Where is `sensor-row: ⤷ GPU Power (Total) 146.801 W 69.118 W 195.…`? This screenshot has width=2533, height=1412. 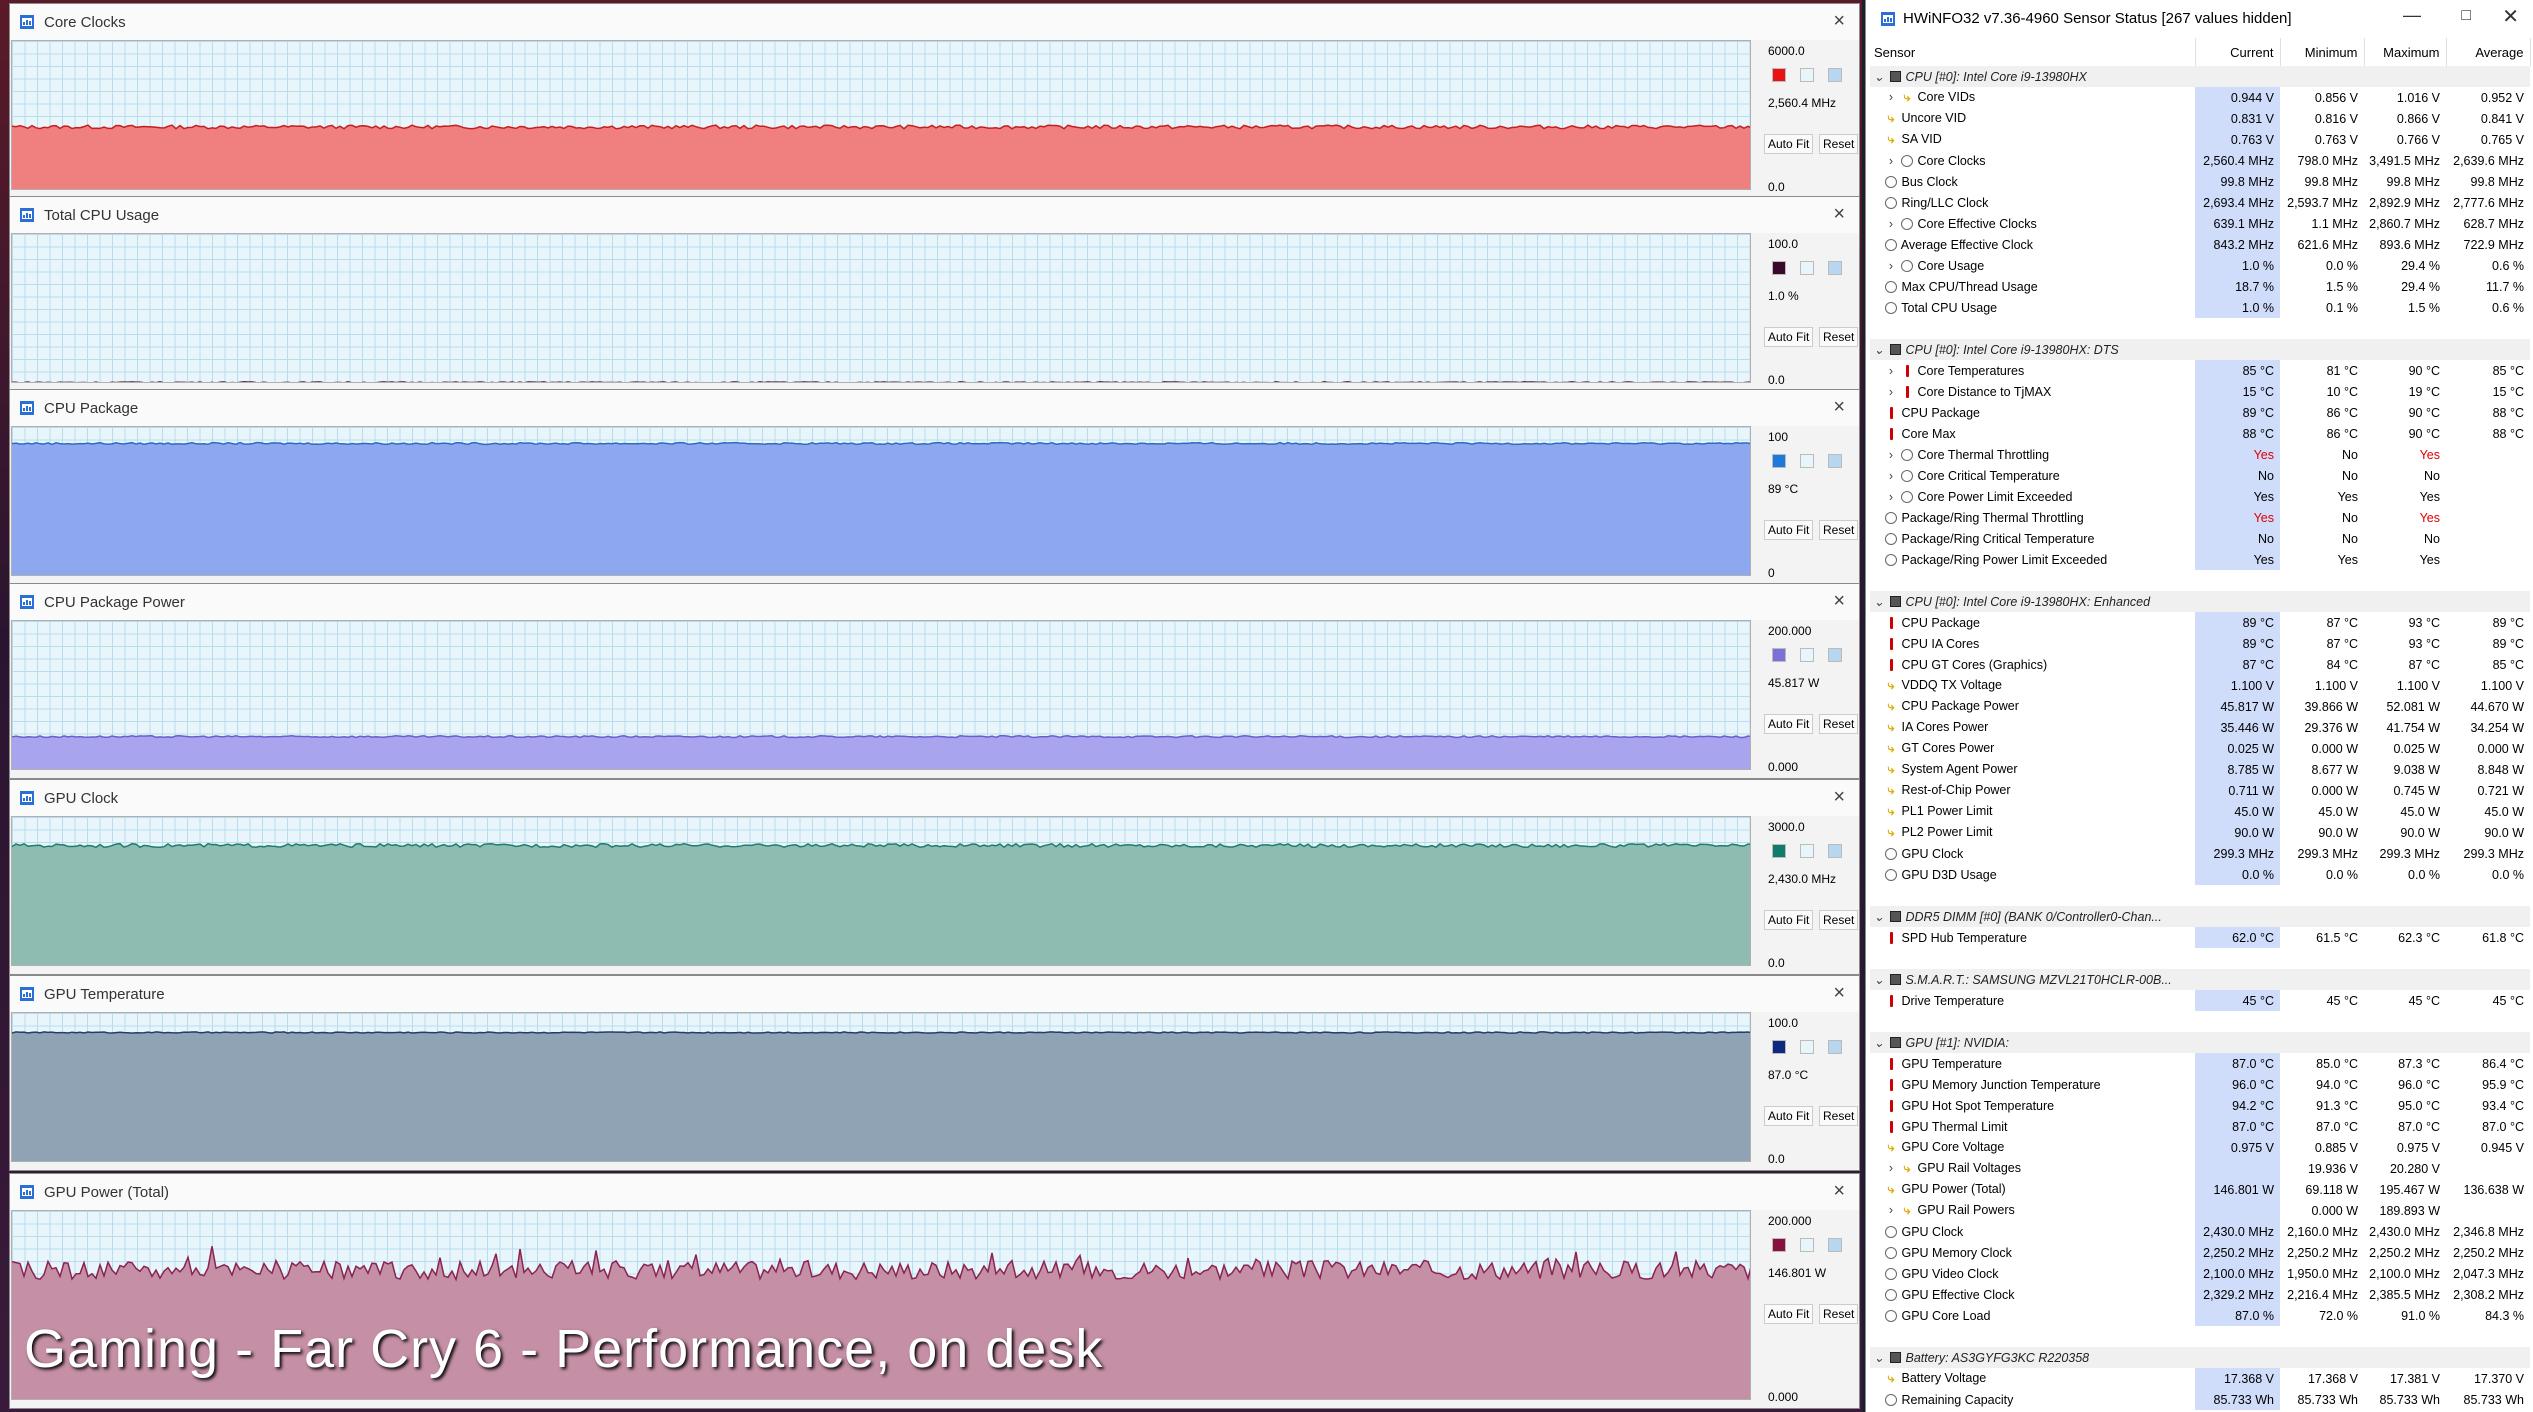
sensor-row: ⤷ GPU Power (Total) 146.801 W 69.118 W 195.… is located at coordinates (2200, 1189).